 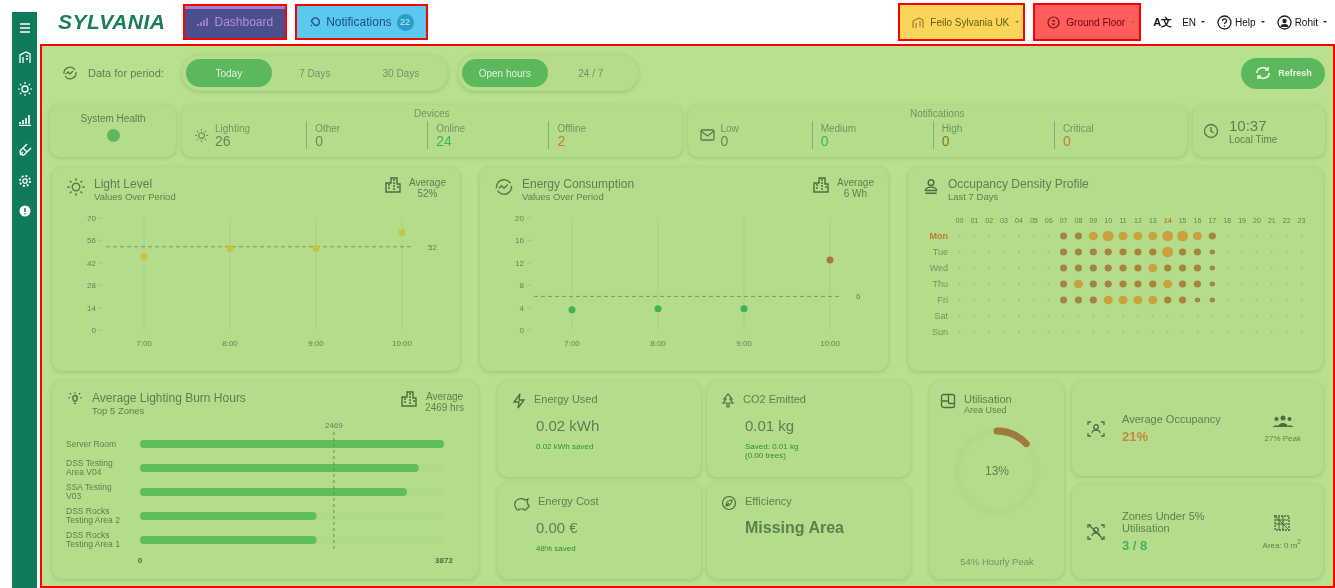 I want to click on nav-tab: Notifications 22, so click(x=361, y=22).